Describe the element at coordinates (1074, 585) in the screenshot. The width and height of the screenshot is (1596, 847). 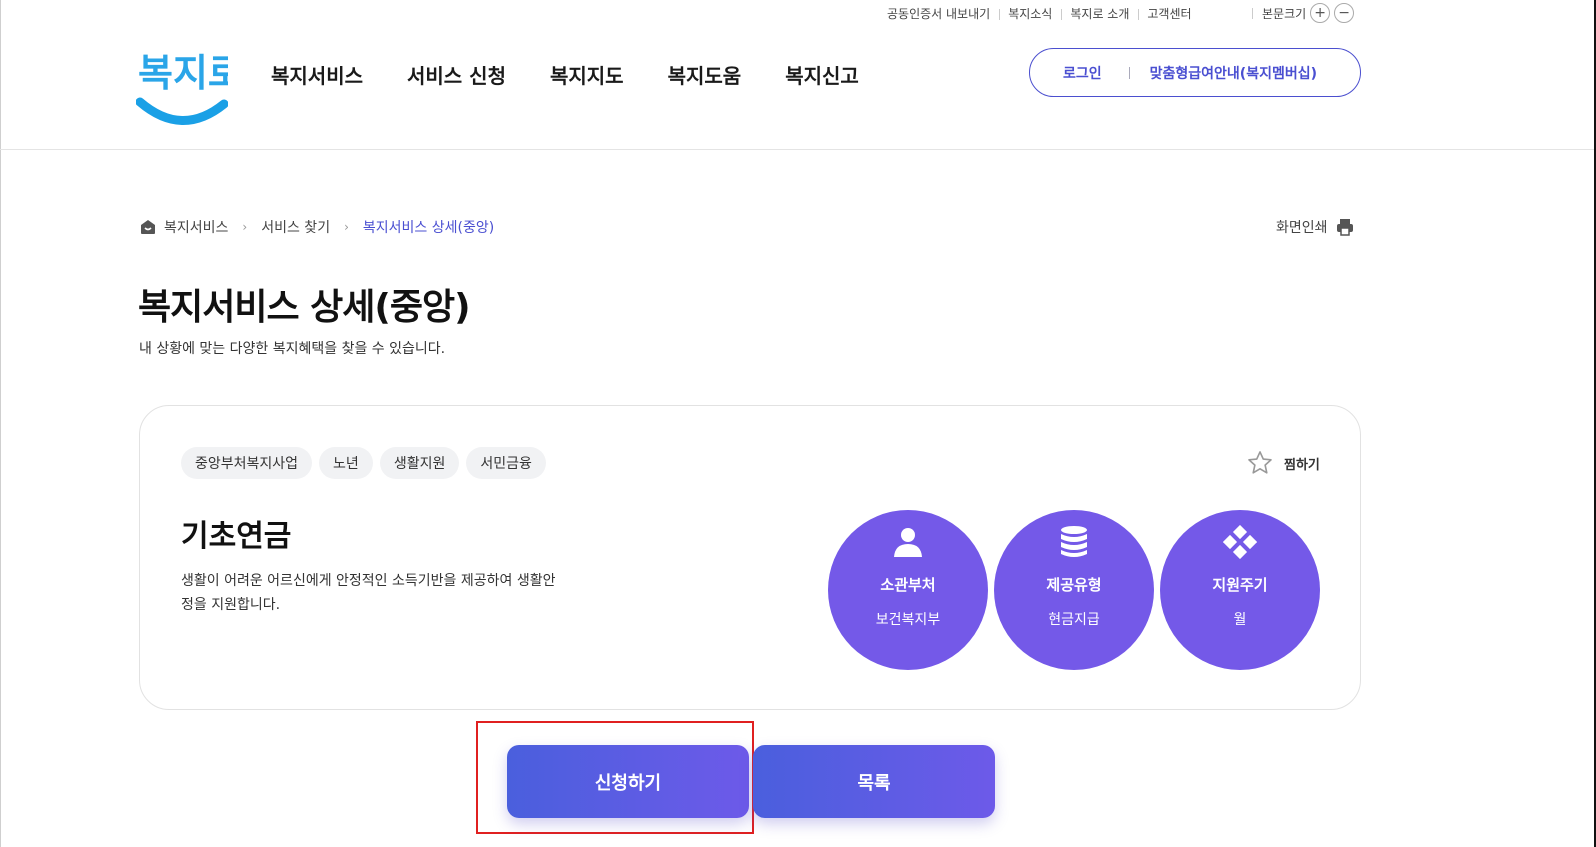
I see `info-provision-type-label: 제공유형` at that location.